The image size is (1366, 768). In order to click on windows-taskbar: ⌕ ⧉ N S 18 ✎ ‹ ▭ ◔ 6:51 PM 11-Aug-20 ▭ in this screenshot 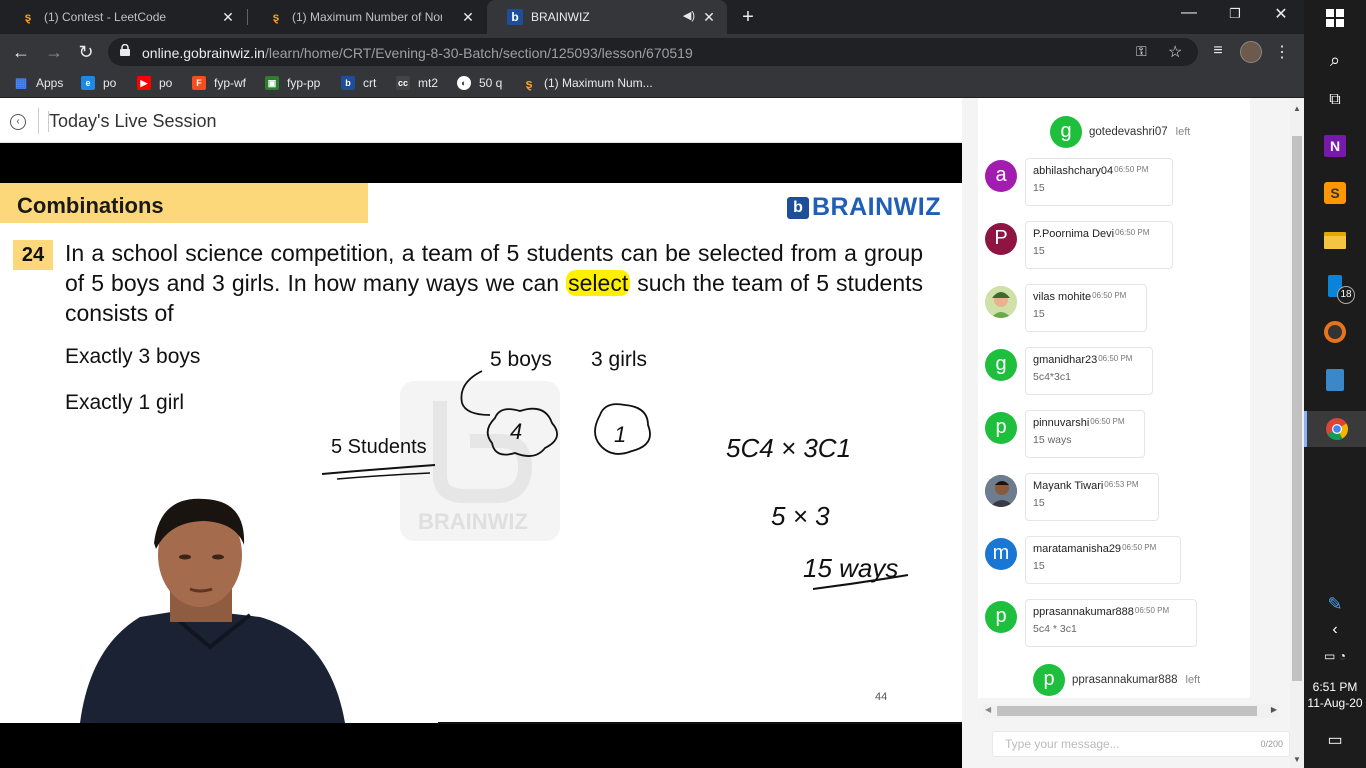, I will do `click(1335, 384)`.